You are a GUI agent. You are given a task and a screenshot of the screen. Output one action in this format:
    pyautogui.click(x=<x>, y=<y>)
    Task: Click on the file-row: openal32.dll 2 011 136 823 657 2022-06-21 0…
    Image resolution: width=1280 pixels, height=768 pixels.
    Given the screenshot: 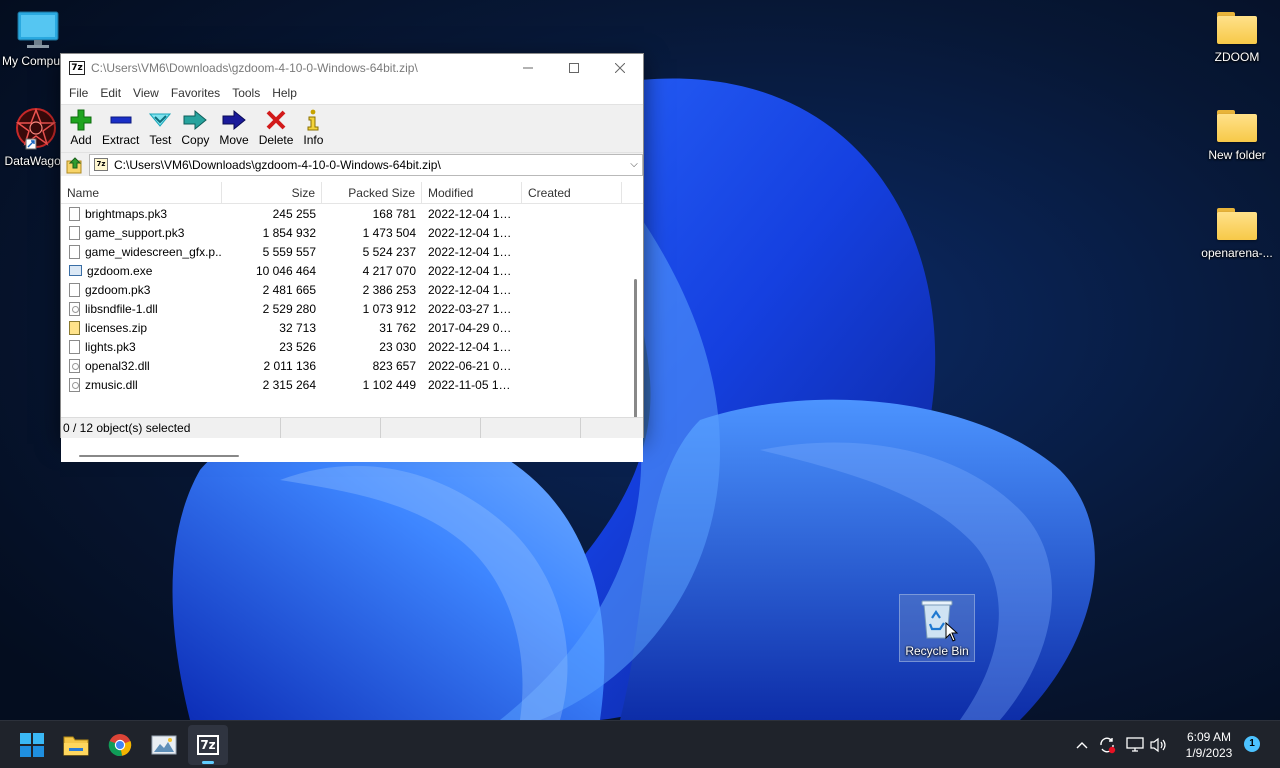 What is the action you would take?
    pyautogui.click(x=352, y=365)
    